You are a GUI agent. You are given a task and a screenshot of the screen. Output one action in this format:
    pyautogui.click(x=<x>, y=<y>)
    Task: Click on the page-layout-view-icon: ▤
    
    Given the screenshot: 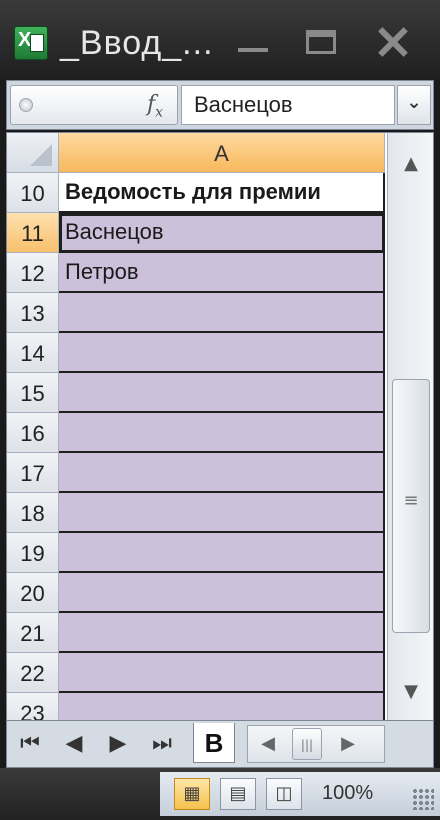 What is the action you would take?
    pyautogui.click(x=238, y=794)
    